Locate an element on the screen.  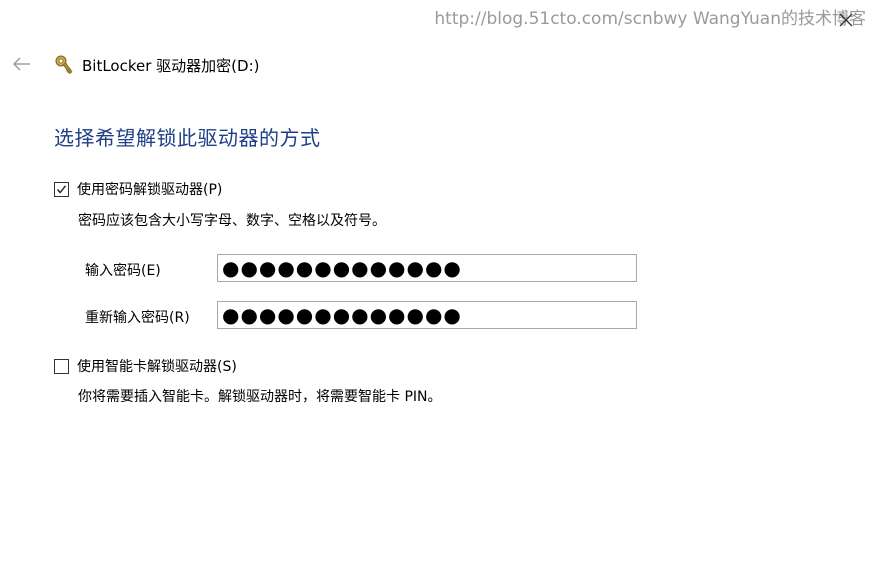
back-button is located at coordinates (22, 64).